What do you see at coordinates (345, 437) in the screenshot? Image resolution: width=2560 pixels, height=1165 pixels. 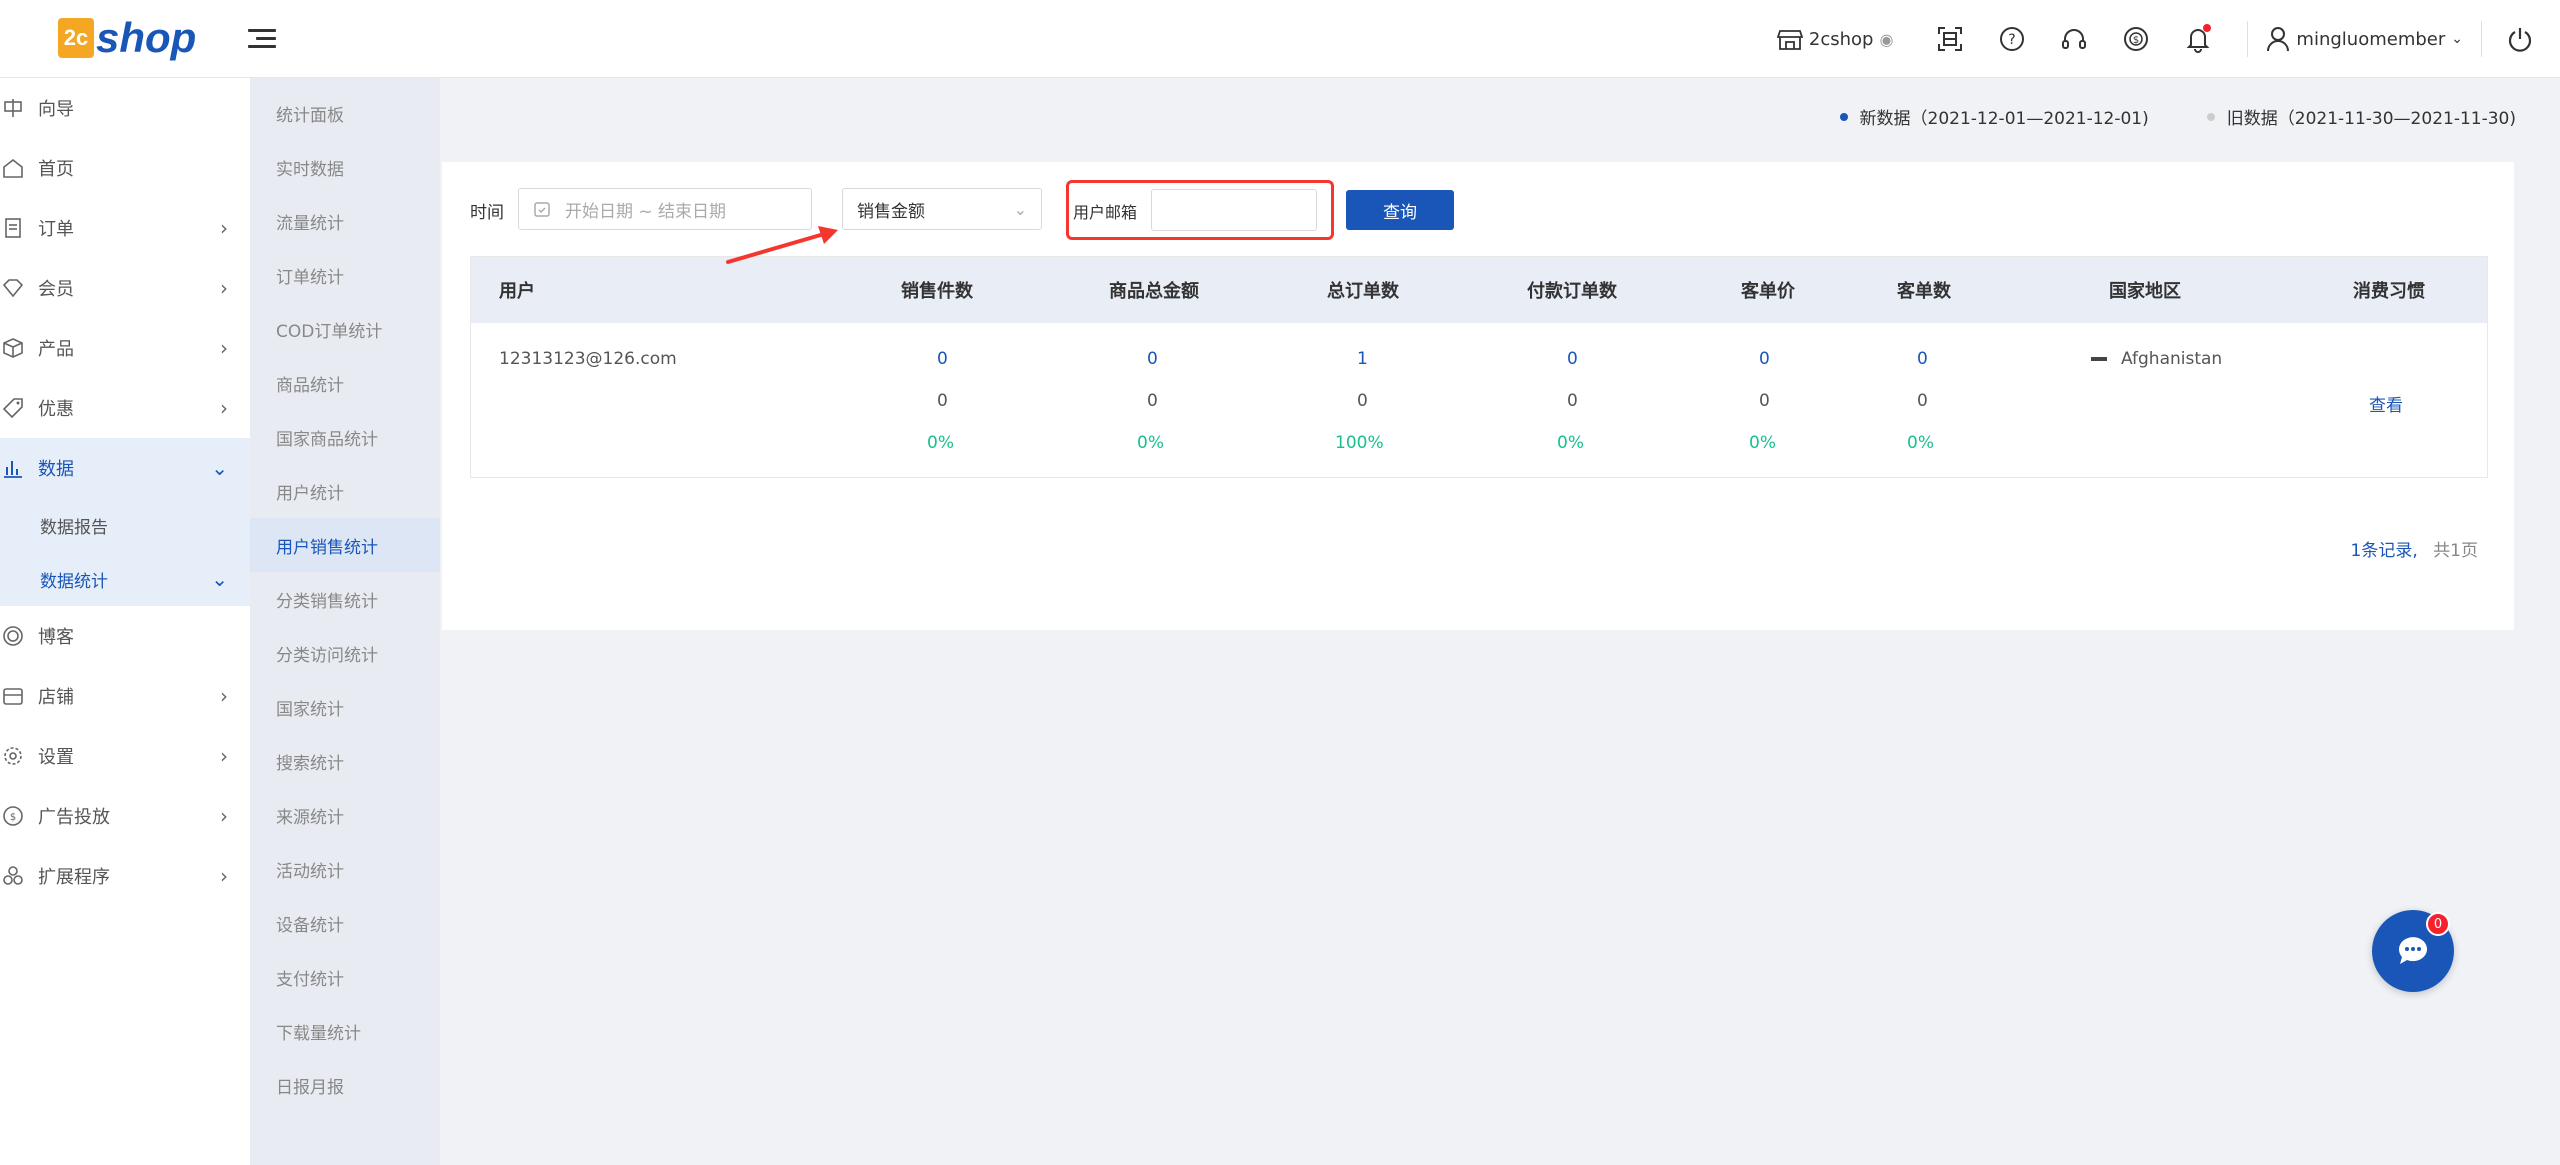 I see `stats-item-country-products: 国家商品统计` at bounding box center [345, 437].